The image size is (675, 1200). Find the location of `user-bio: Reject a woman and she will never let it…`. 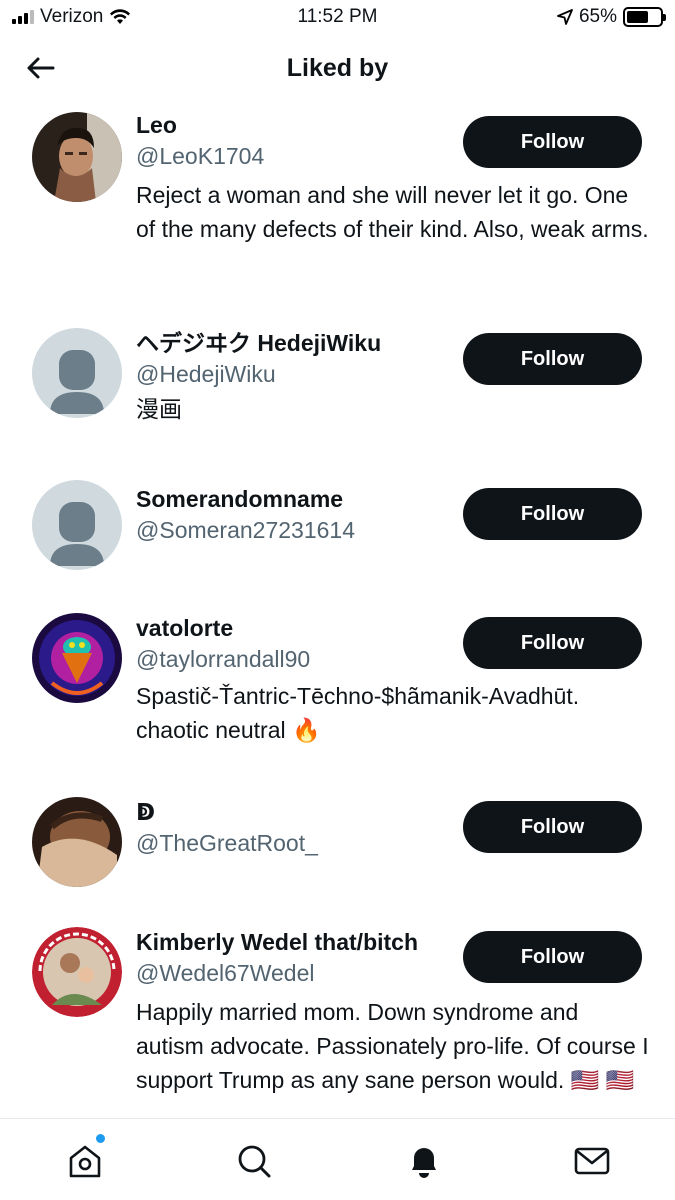

user-bio: Reject a woman and she will never let it… is located at coordinates (392, 212).